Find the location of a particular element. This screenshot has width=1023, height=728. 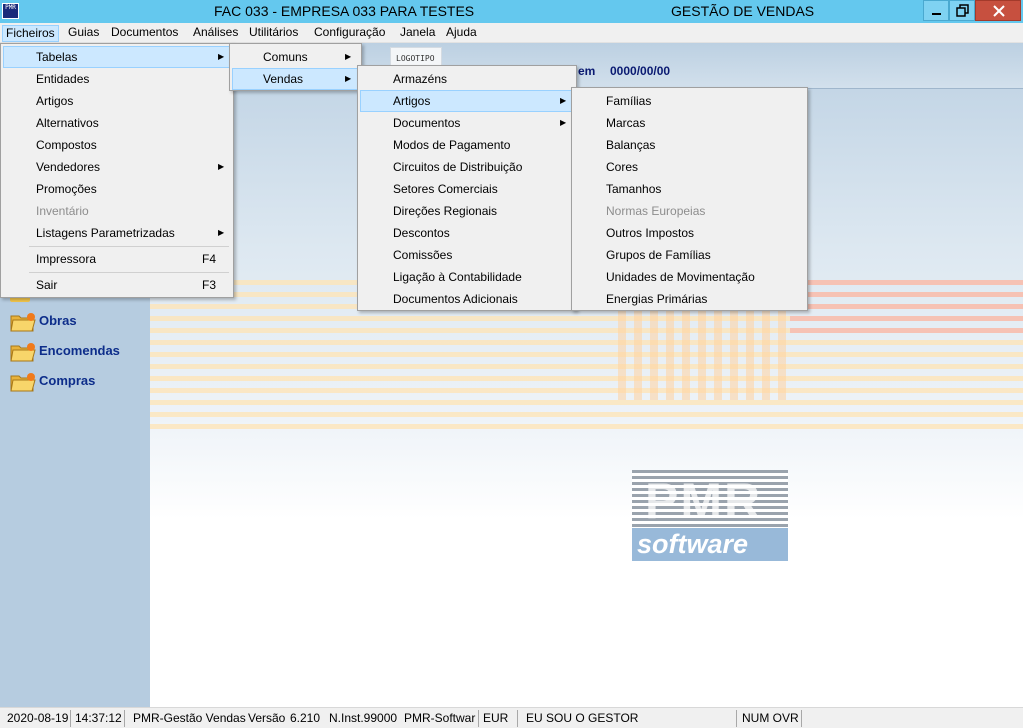

menu-item-setores-comerciais: Setores Comerciais is located at coordinates (467, 189).